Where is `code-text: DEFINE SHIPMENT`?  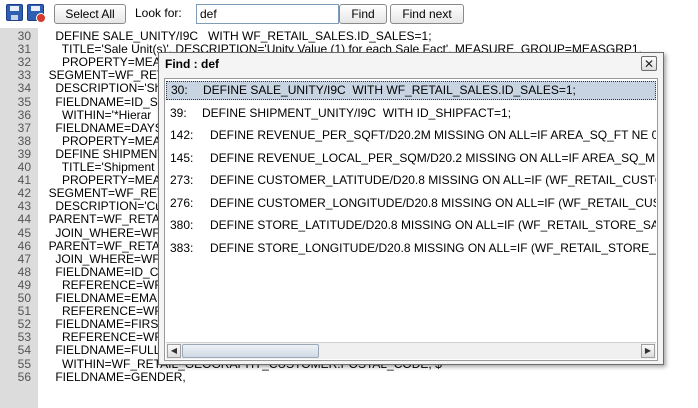 code-text: DEFINE SHIPMENT is located at coordinates (103, 153).